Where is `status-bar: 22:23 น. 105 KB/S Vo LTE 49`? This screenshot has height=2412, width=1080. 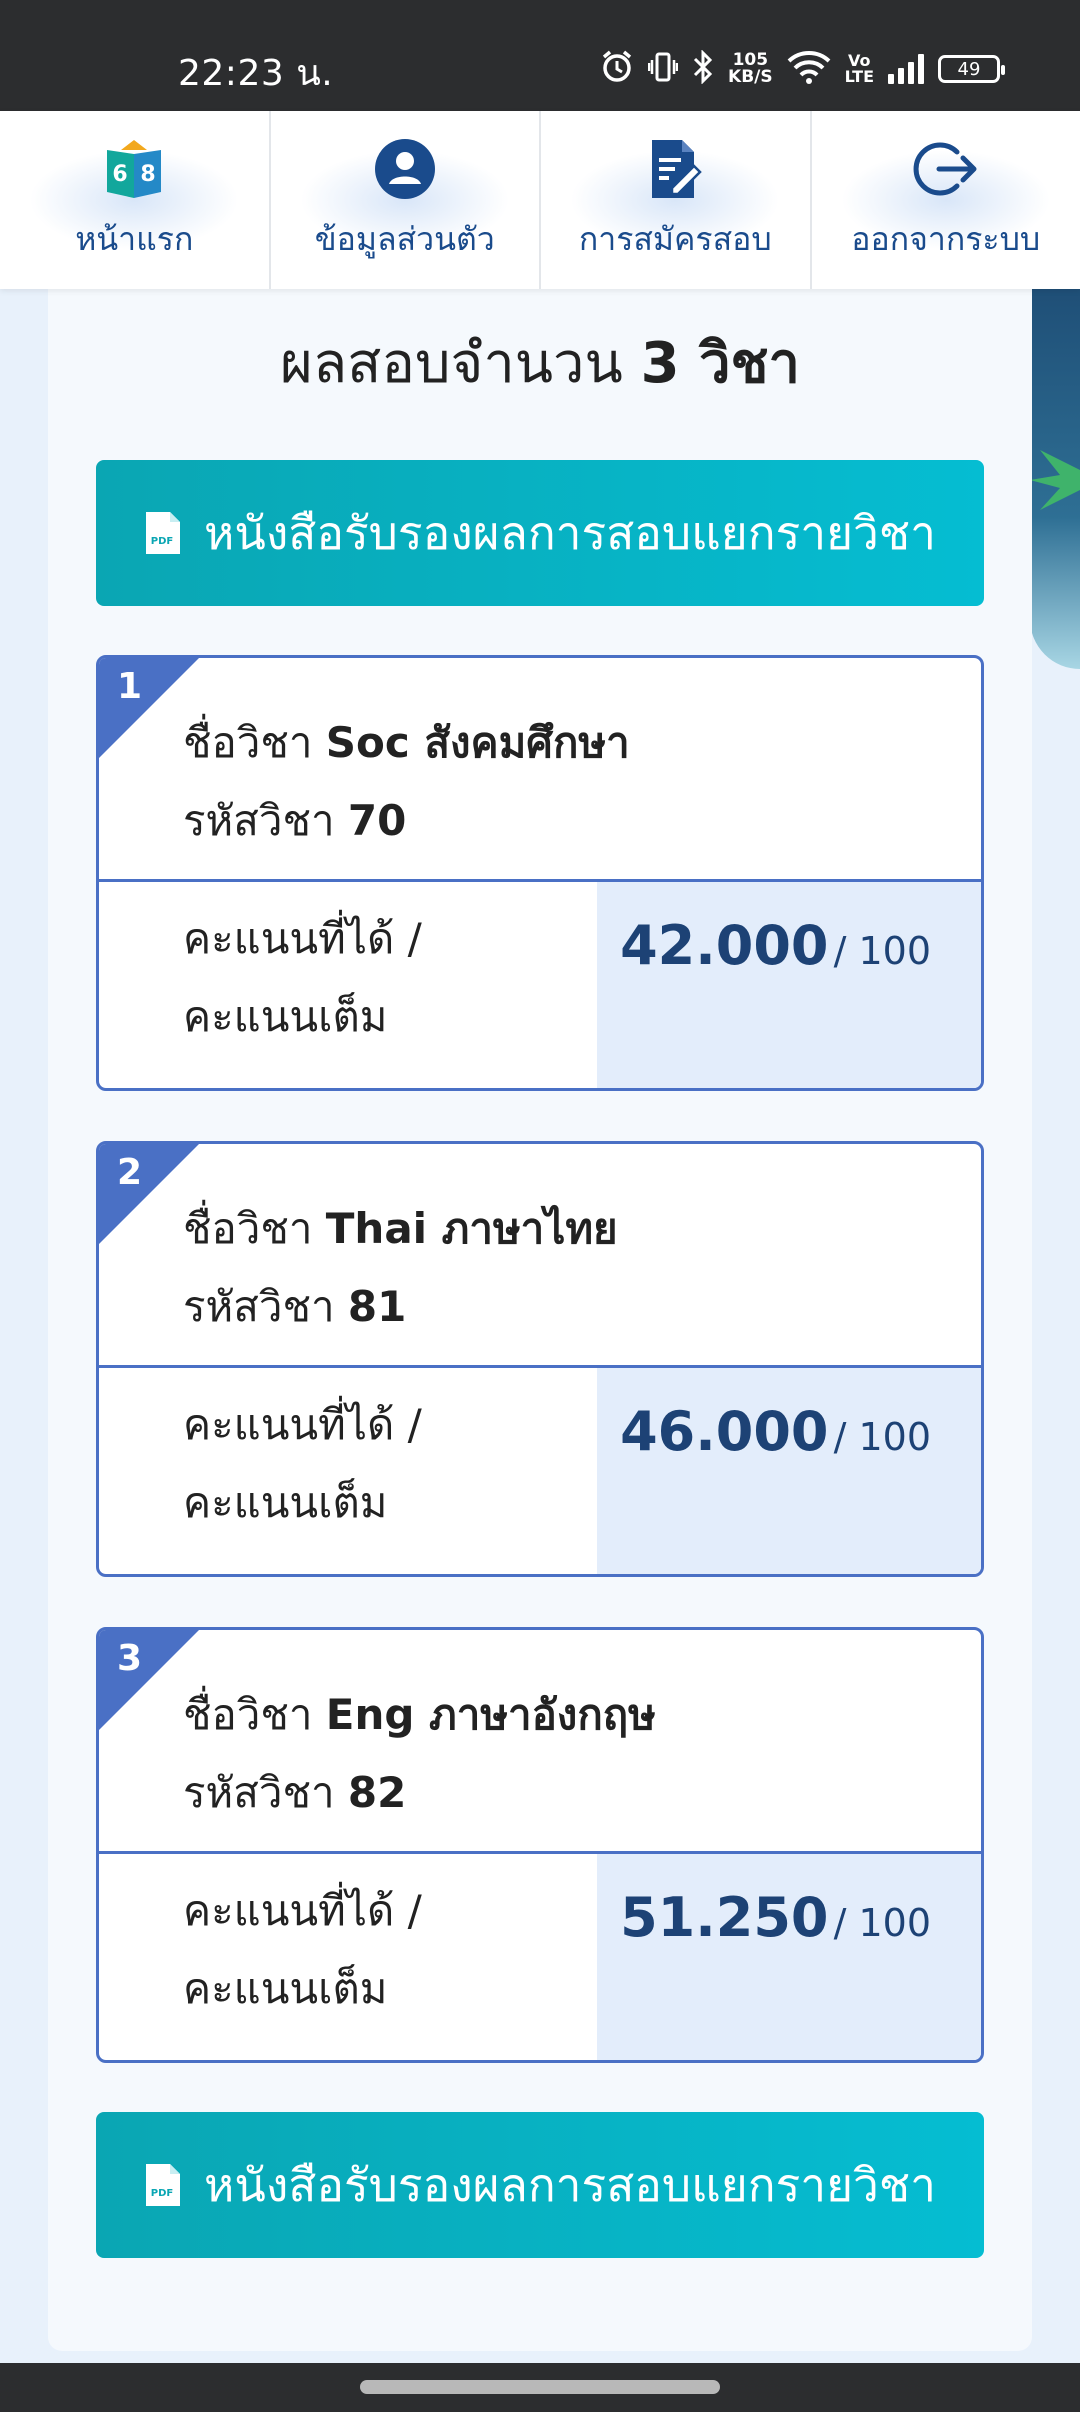 status-bar: 22:23 น. 105 KB/S Vo LTE 49 is located at coordinates (540, 55).